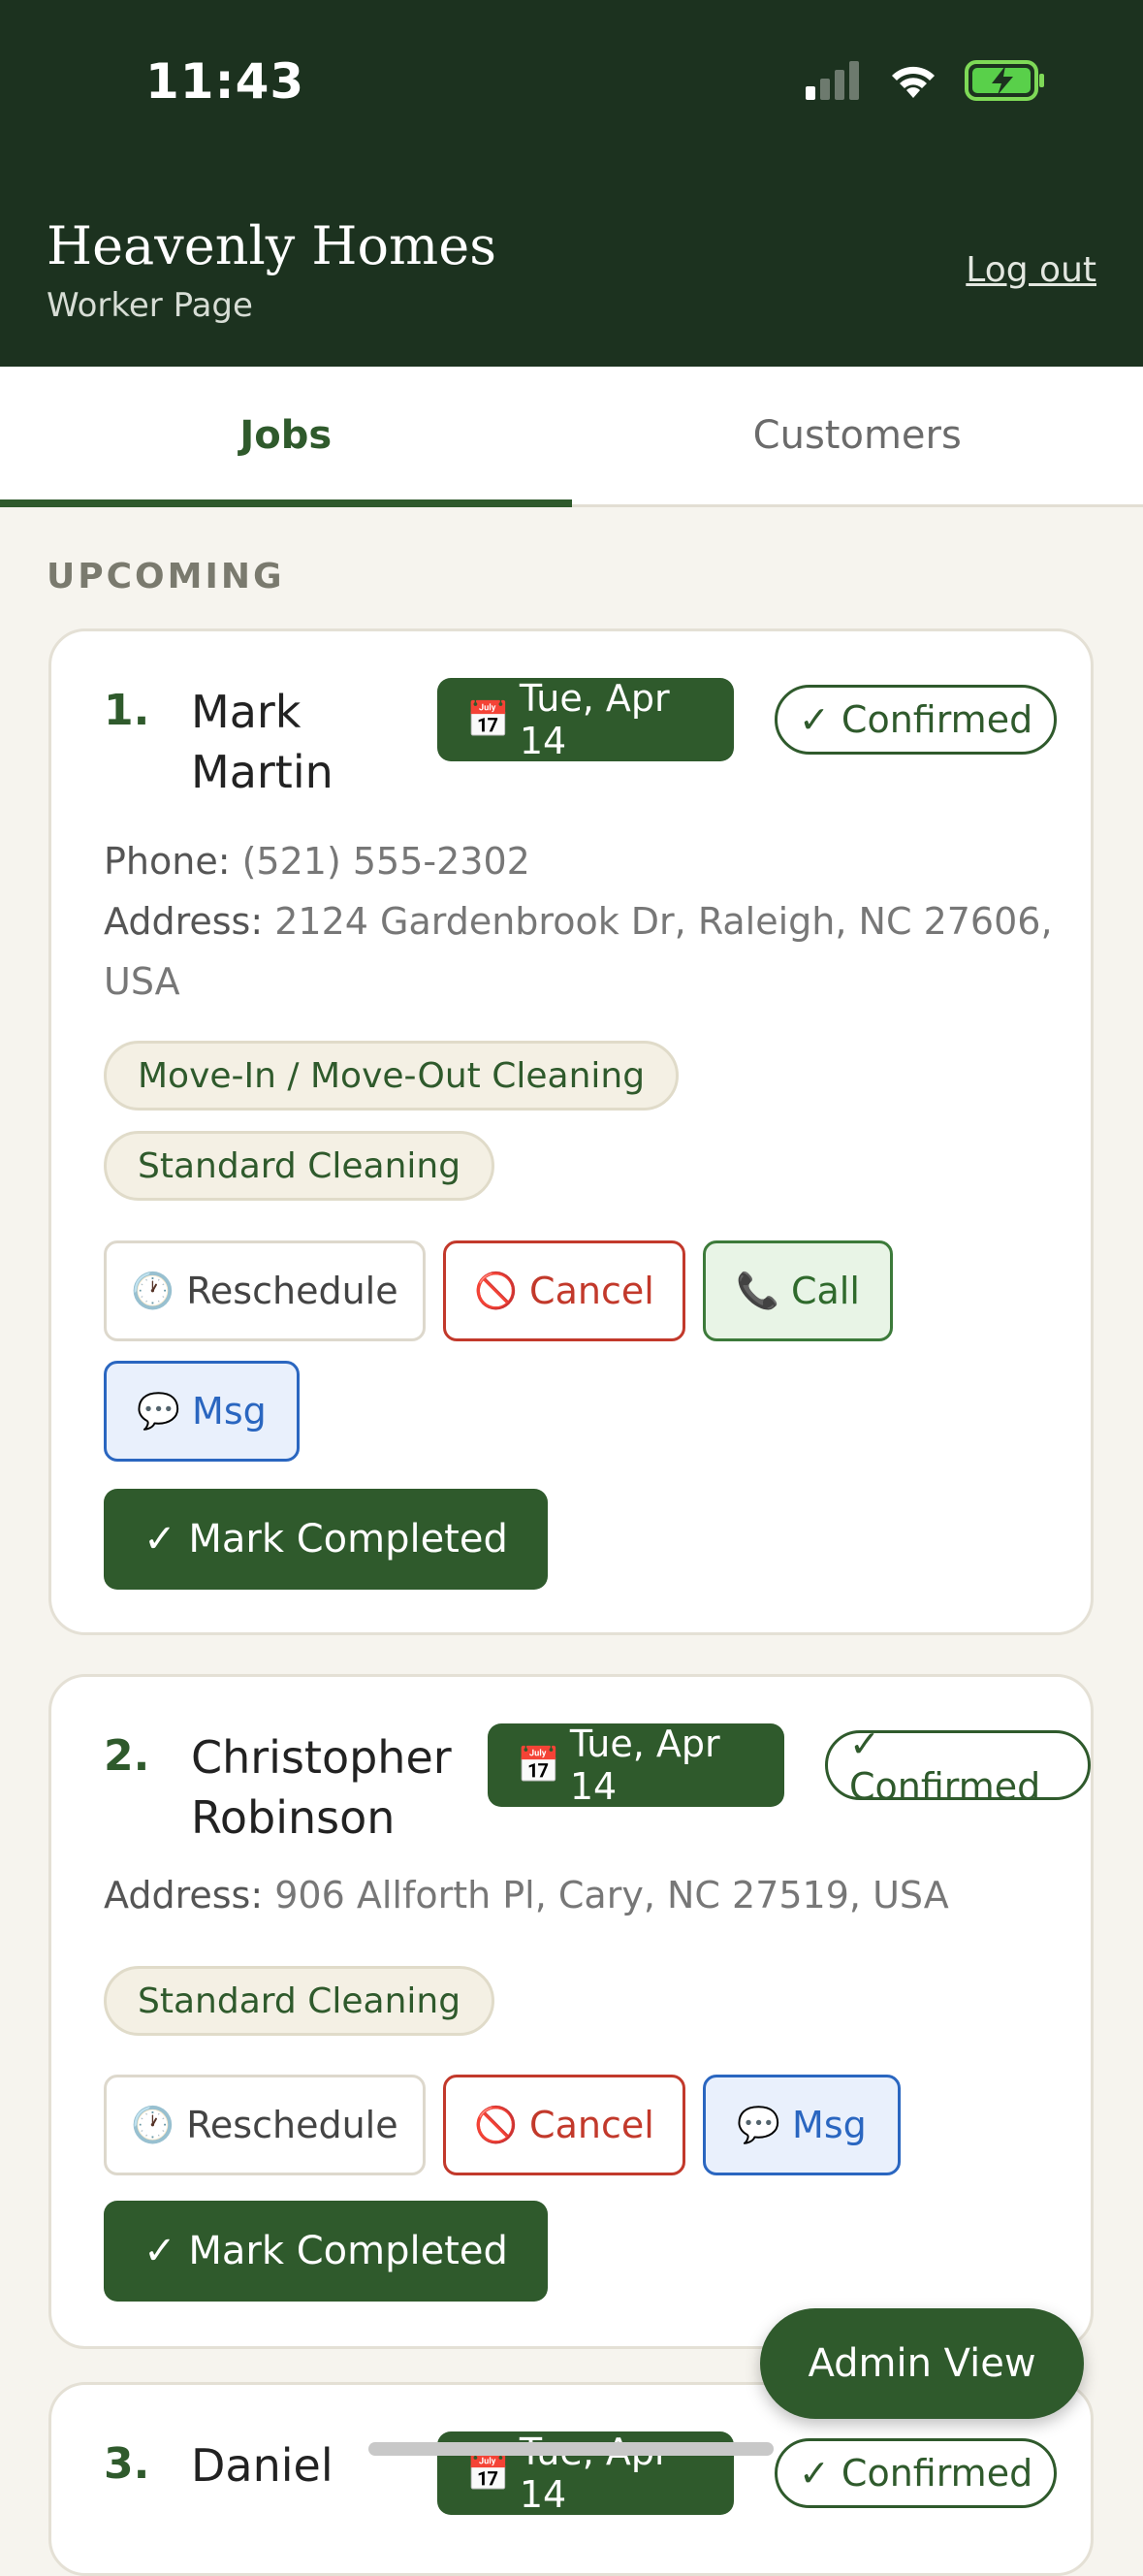  I want to click on tab-bar: Jobs Customers, so click(571, 437).